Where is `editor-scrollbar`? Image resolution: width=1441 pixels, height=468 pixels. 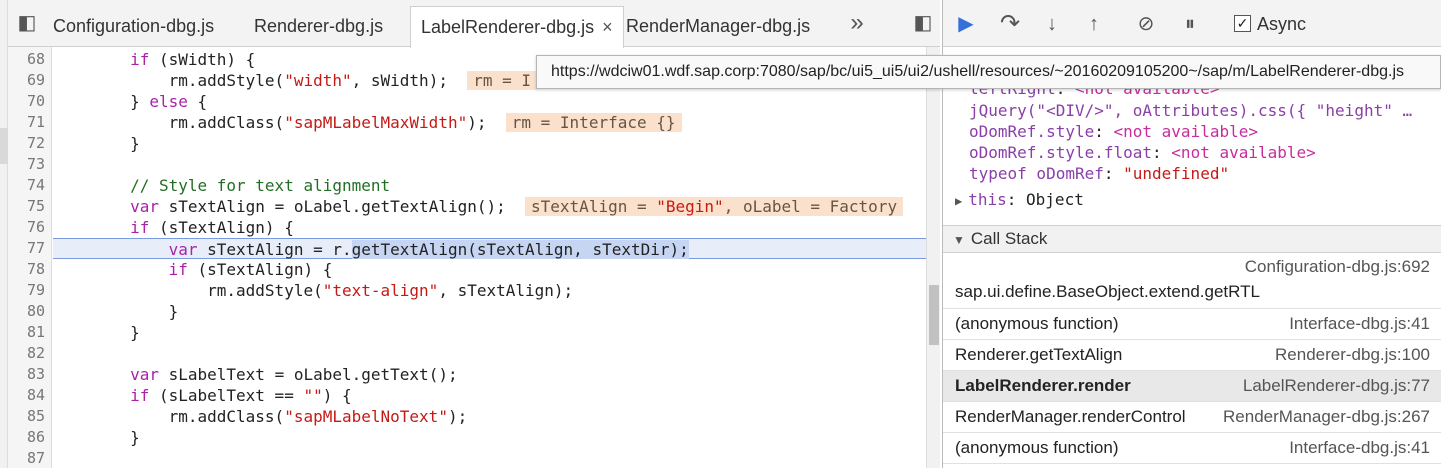 editor-scrollbar is located at coordinates (933, 257).